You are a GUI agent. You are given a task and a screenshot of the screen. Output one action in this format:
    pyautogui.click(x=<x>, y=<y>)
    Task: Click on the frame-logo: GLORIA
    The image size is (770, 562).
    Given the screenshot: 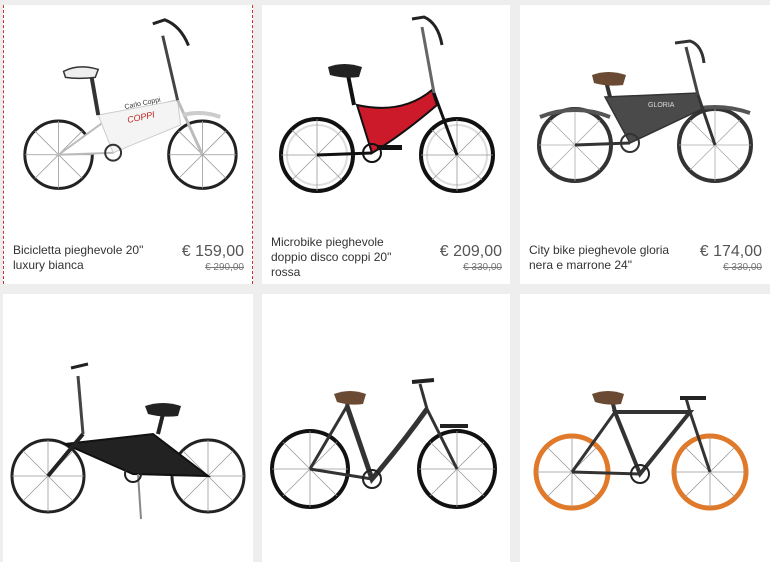 What is the action you would take?
    pyautogui.click(x=661, y=105)
    